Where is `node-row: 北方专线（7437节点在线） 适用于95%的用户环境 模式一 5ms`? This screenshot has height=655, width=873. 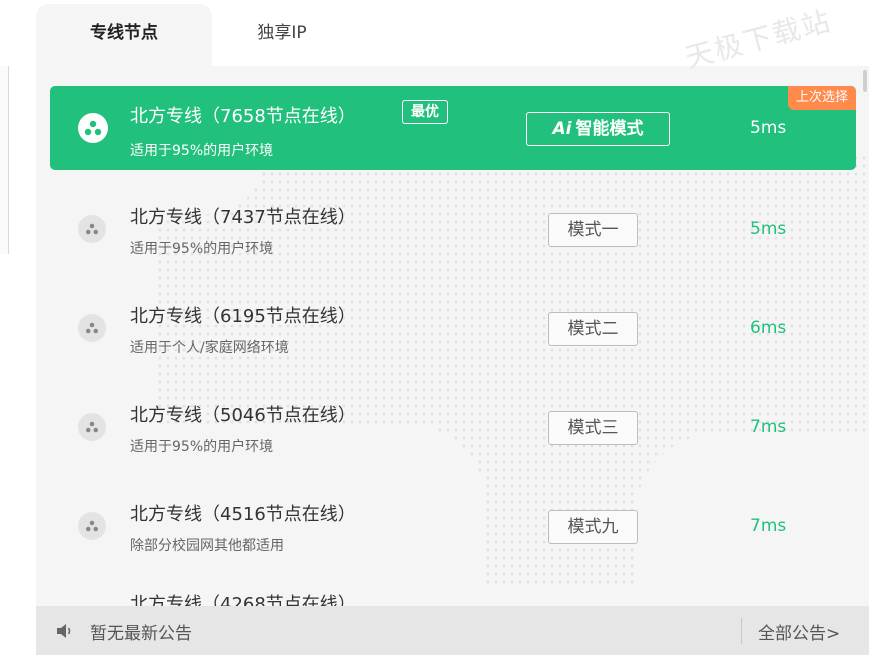 node-row: 北方专线（7437节点在线） 适用于95%的用户环境 模式一 5ms is located at coordinates (453, 227).